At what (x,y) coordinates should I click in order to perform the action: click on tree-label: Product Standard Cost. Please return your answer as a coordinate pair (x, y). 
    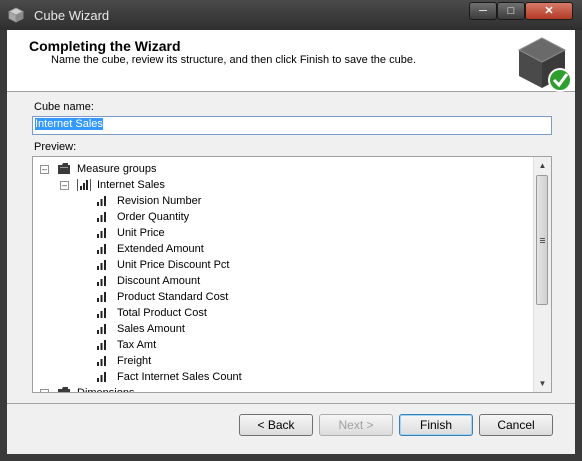
    Looking at the image, I should click on (173, 297).